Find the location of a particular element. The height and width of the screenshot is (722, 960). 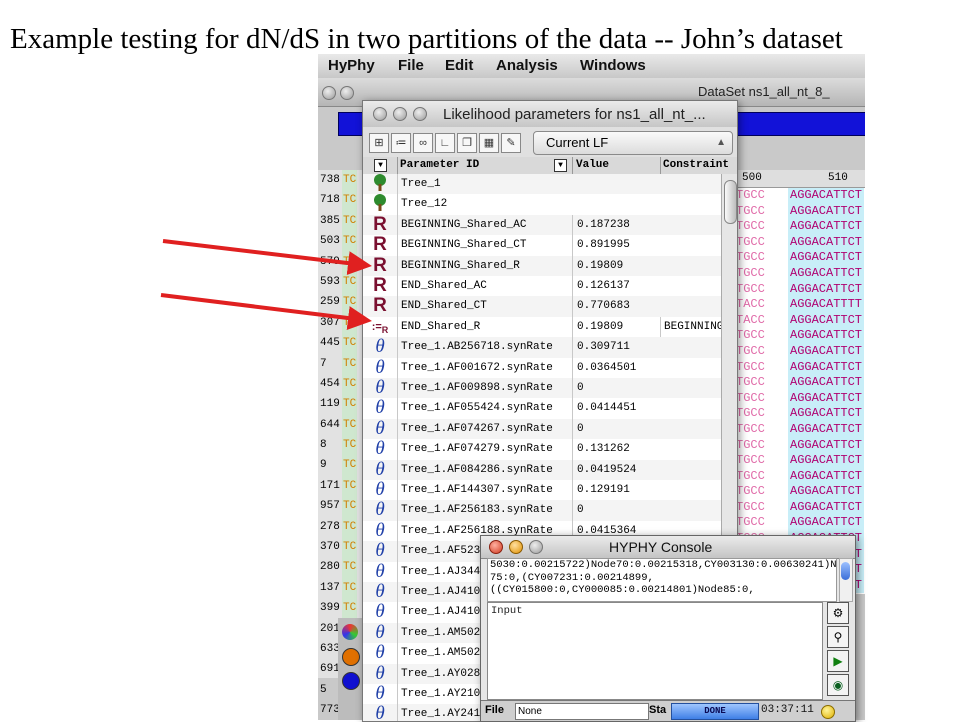

alignment-row: TACC AGGACATTCT is located at coordinates (799, 320).